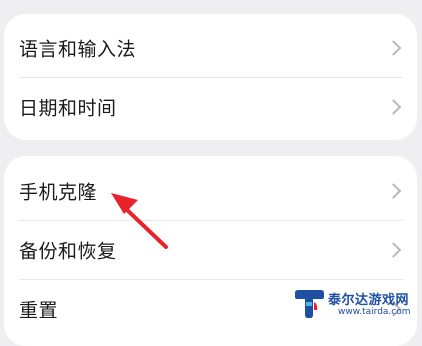 This screenshot has width=422, height=346. I want to click on settings-item-label: 手机克隆, so click(58, 192).